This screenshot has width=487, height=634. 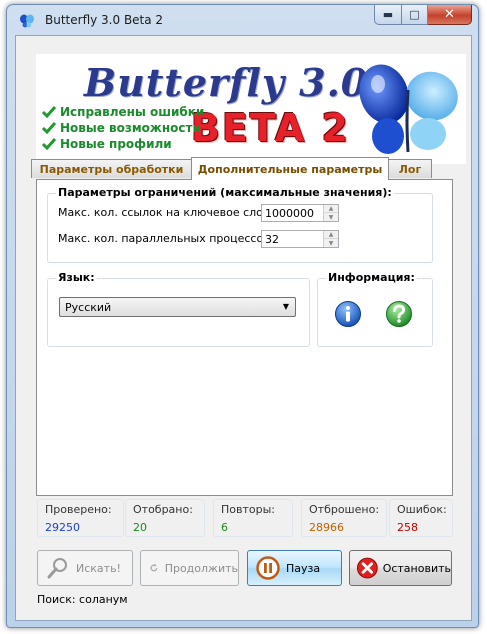 What do you see at coordinates (407, 527) in the screenshot?
I see `stat-value: 258` at bounding box center [407, 527].